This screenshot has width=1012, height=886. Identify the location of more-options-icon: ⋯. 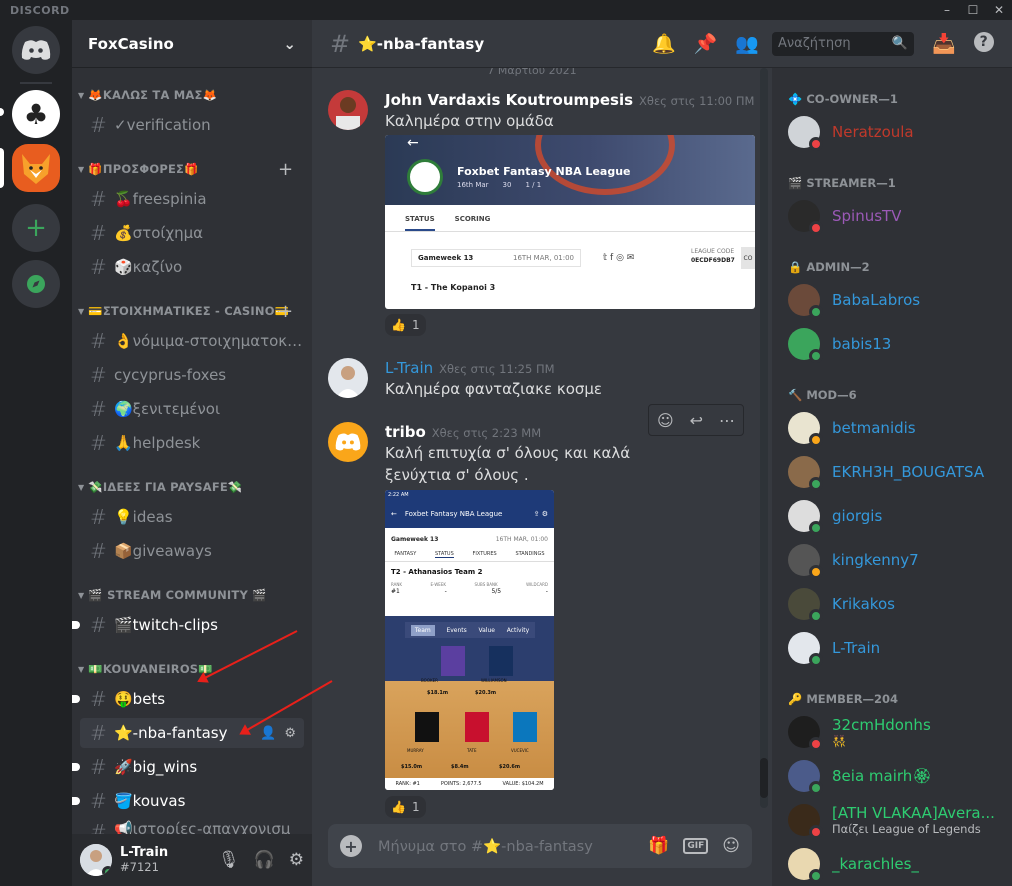
(727, 420).